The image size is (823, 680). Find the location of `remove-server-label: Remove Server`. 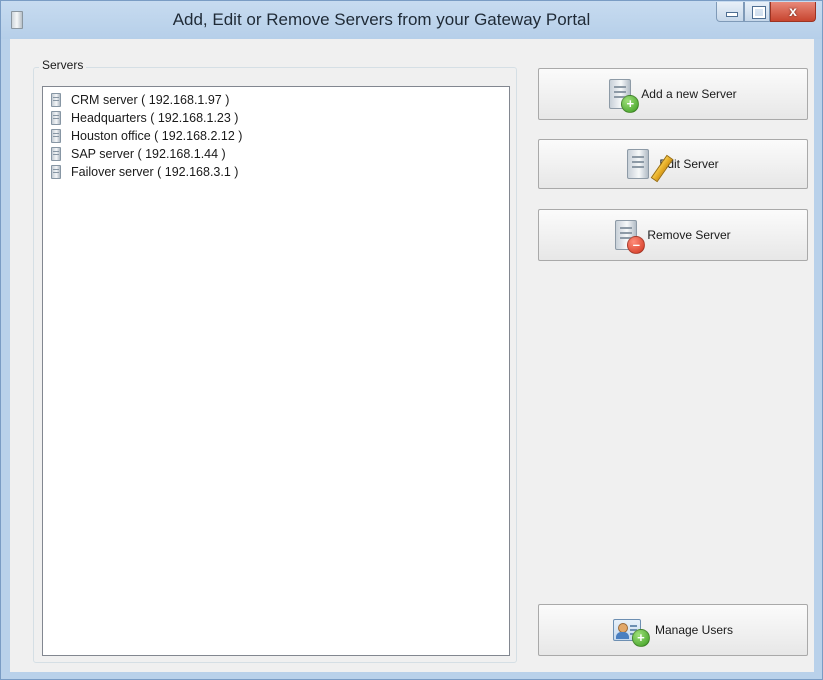

remove-server-label: Remove Server is located at coordinates (689, 235).